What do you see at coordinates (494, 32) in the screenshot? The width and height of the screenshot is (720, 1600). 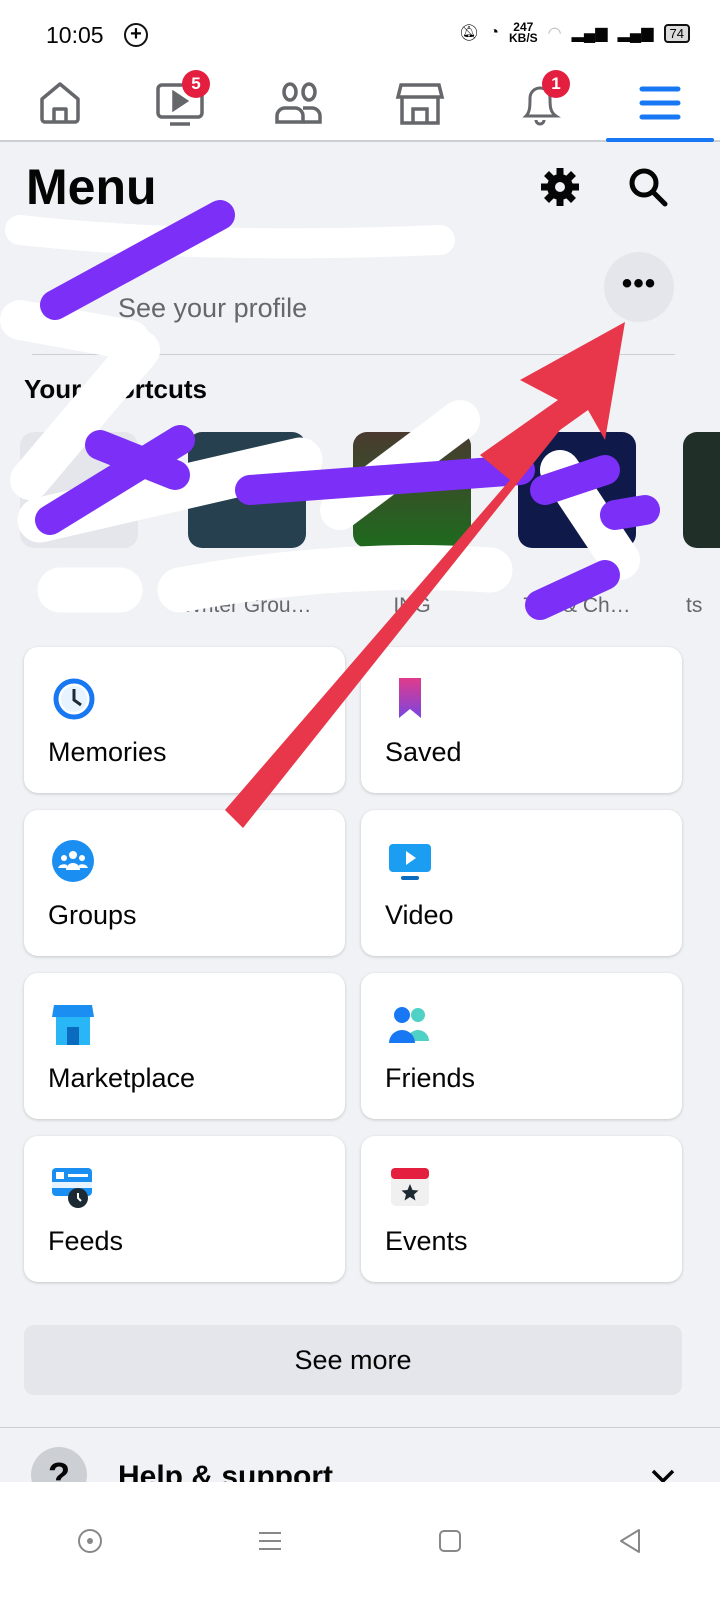 I see `speedometer-icon: ◔` at bounding box center [494, 32].